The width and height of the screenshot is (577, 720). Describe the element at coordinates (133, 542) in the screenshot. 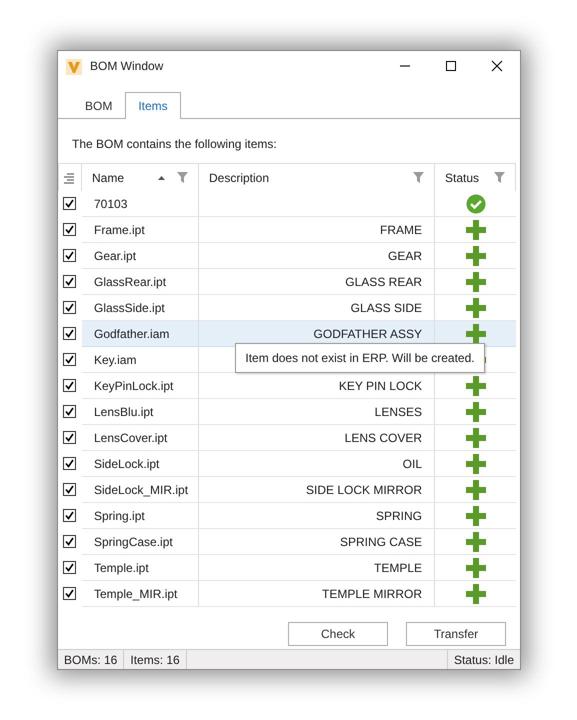

I see `table-cell-text: SpringCase.ipt` at that location.